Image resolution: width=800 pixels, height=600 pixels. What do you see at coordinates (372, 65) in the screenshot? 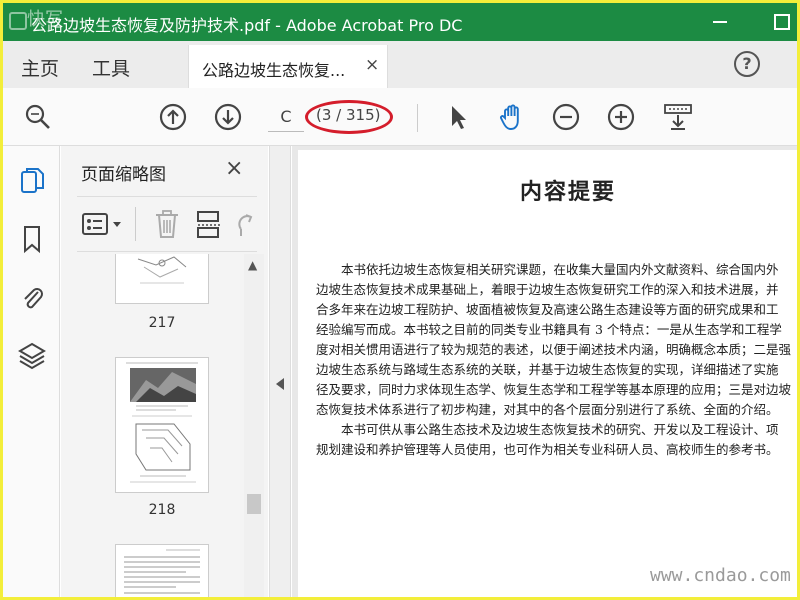
I see `document-tab-close-icon: ×` at bounding box center [372, 65].